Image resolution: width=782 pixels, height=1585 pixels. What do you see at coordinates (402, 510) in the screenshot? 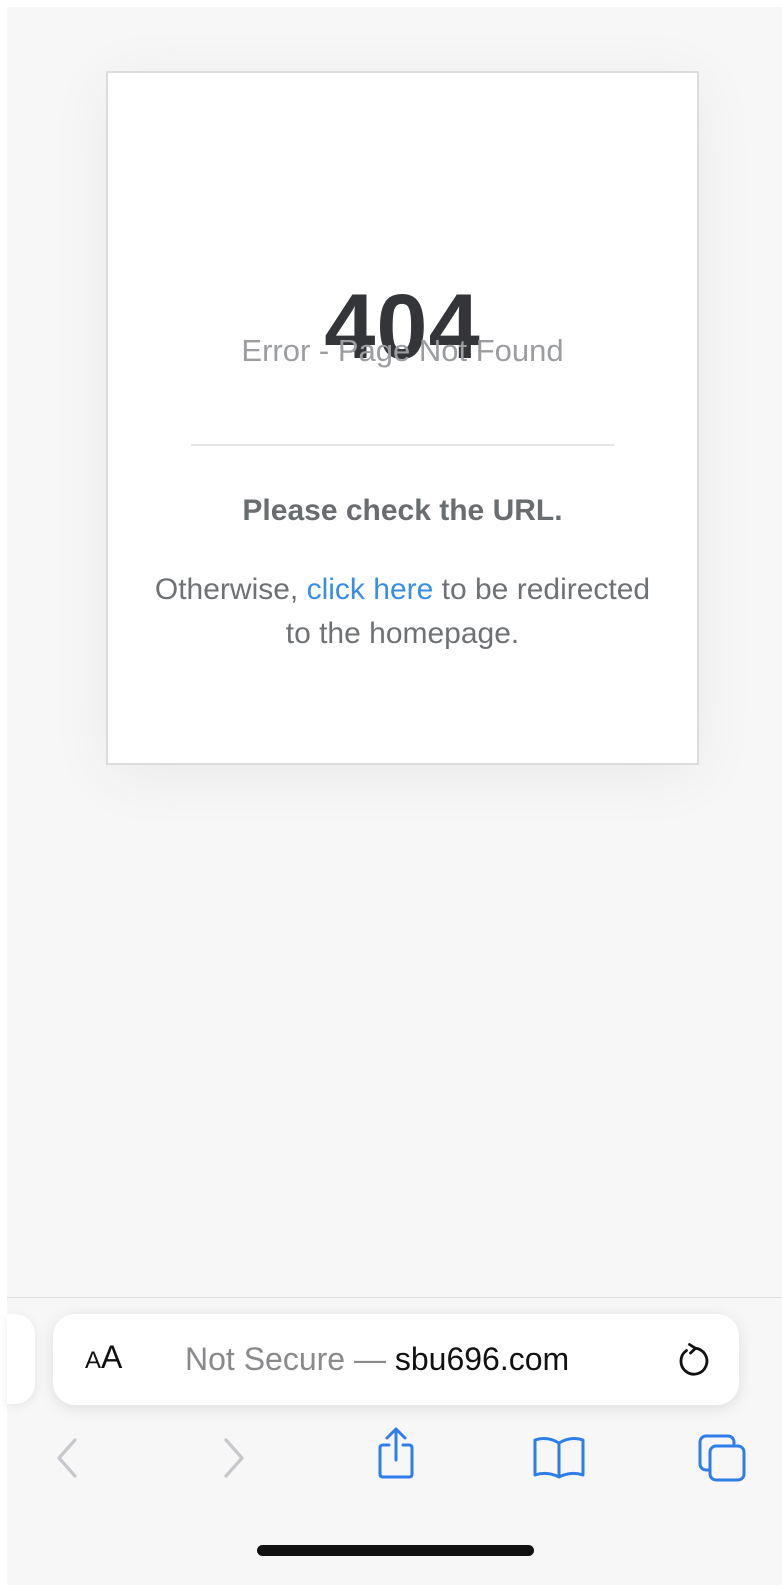
I see `check-url-message: Please check the URL.` at bounding box center [402, 510].